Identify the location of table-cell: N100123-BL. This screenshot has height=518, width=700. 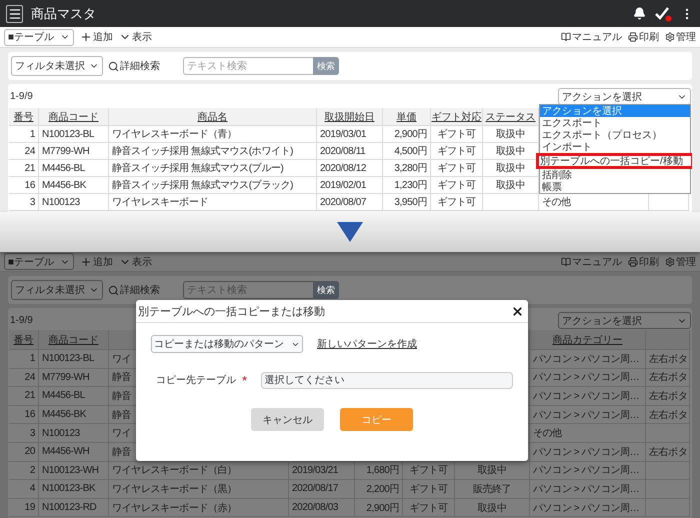
(74, 359).